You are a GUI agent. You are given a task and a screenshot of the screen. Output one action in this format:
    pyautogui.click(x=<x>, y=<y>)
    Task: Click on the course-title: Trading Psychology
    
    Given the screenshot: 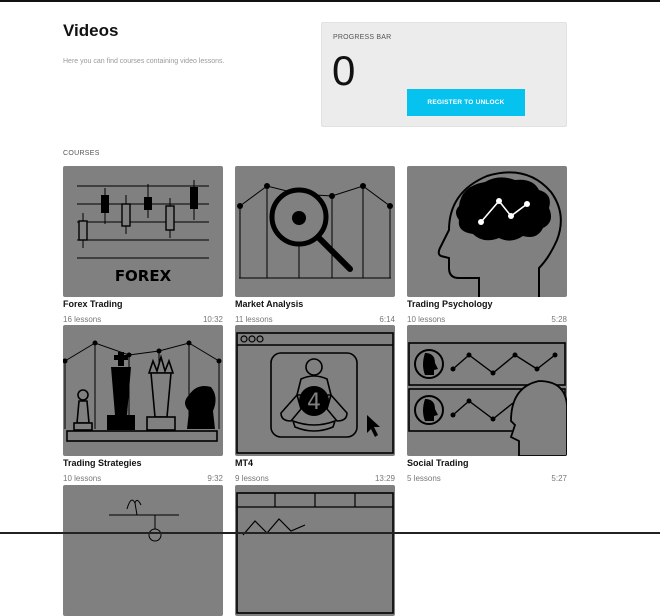 What is the action you would take?
    pyautogui.click(x=450, y=304)
    